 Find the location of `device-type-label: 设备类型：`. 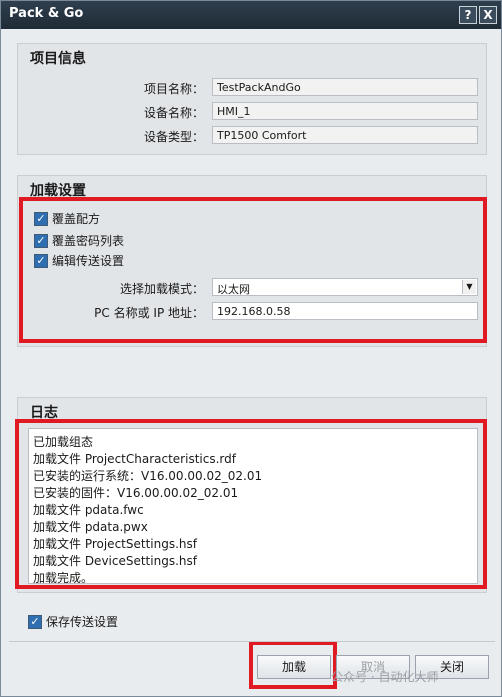

device-type-label: 设备类型： is located at coordinates (173, 137).